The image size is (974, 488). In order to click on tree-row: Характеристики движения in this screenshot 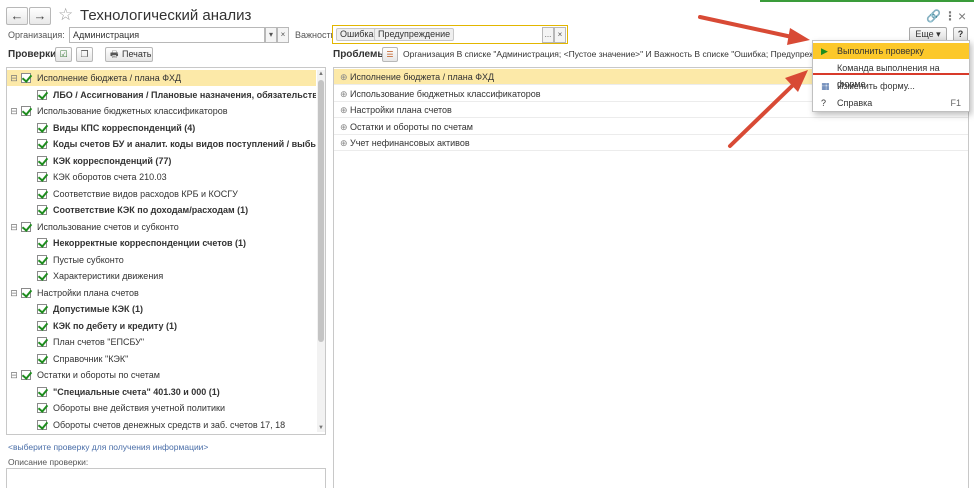, I will do `click(161, 276)`.